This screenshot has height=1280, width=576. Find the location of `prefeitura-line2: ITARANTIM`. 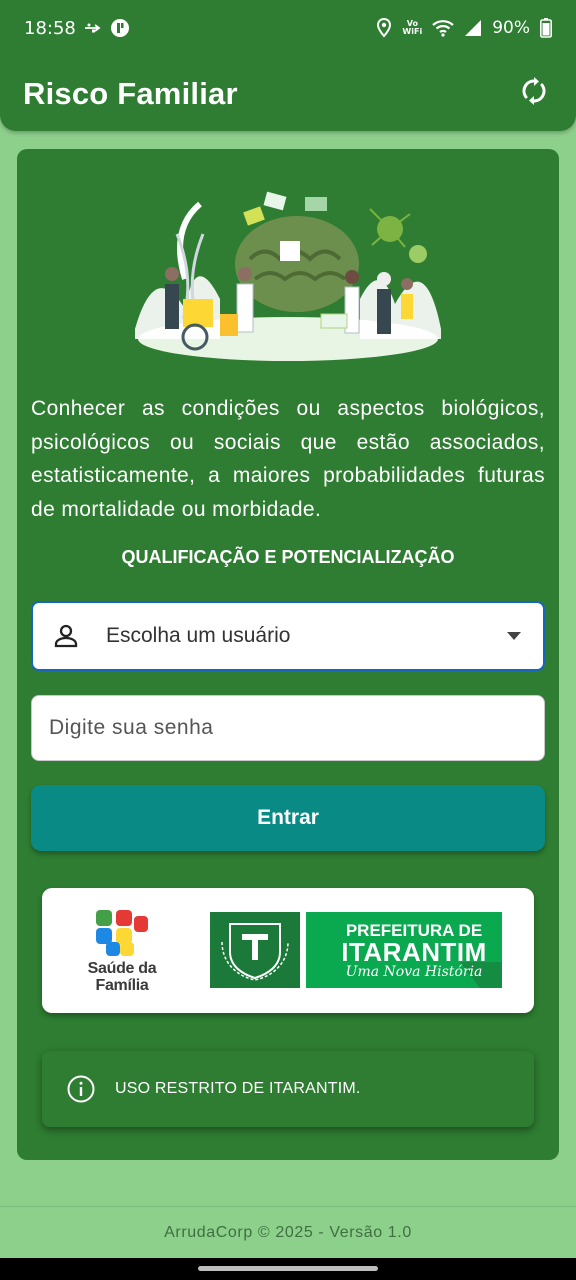

prefeitura-line2: ITARANTIM is located at coordinates (414, 952).